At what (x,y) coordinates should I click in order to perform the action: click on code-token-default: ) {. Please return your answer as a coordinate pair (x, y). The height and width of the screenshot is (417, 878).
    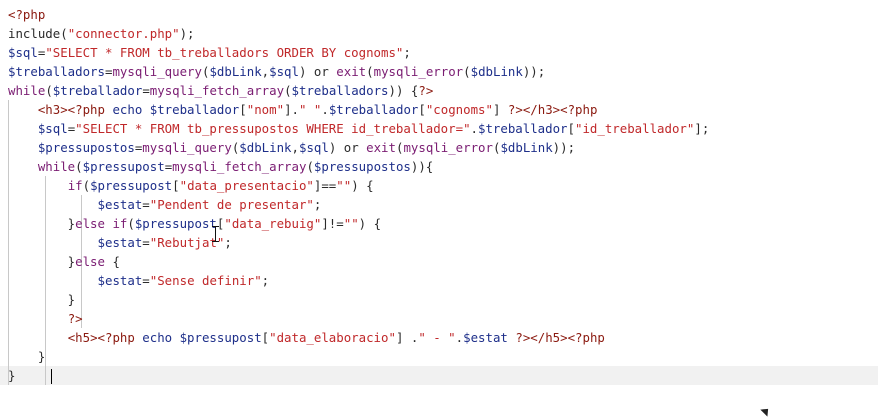
    Looking at the image, I should click on (362, 185).